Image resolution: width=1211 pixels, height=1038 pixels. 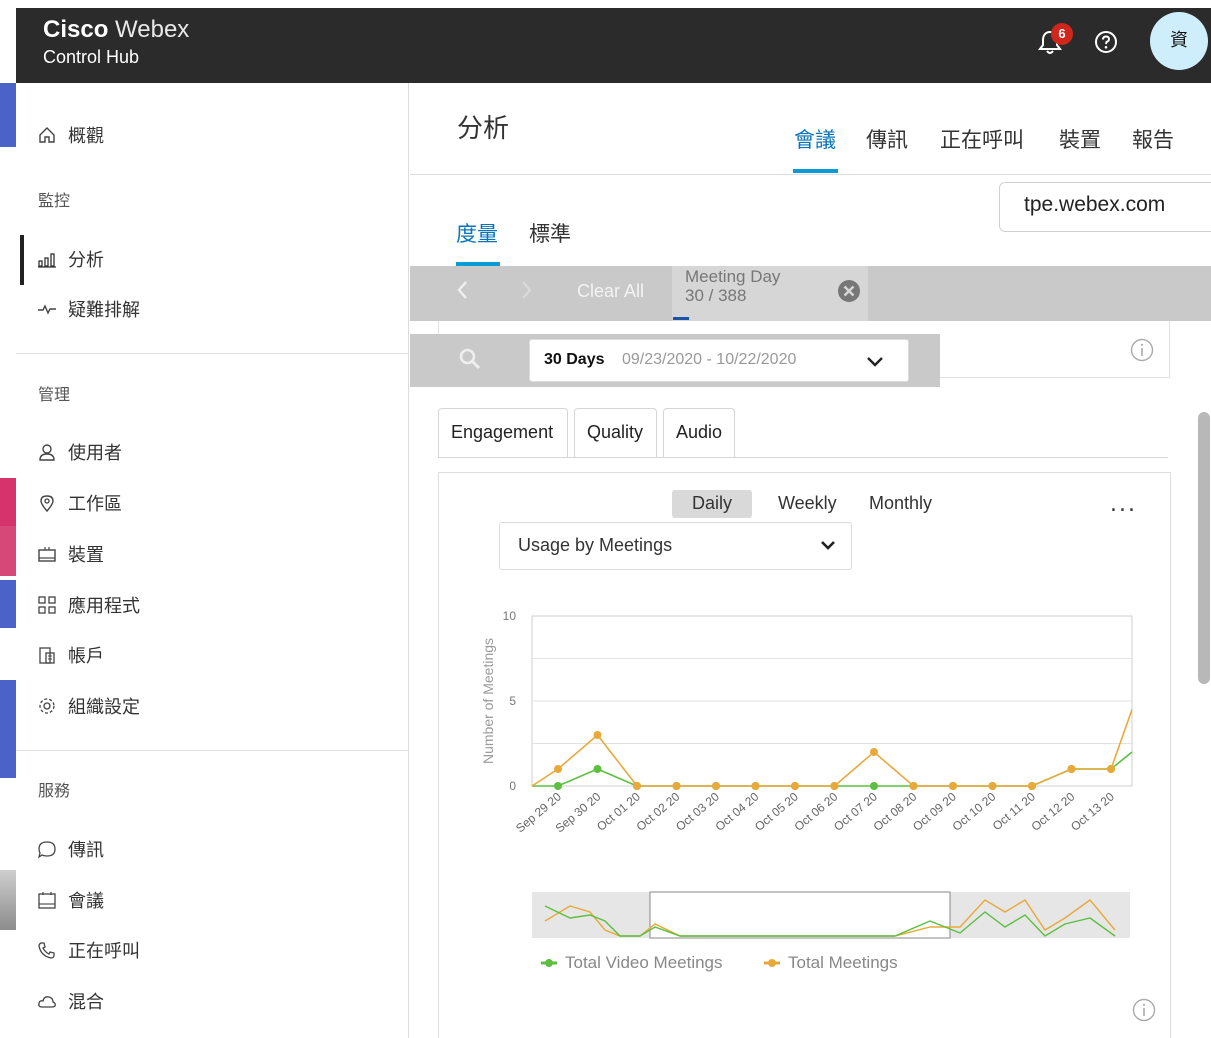 I want to click on clear-all-button: Clear All, so click(x=610, y=291).